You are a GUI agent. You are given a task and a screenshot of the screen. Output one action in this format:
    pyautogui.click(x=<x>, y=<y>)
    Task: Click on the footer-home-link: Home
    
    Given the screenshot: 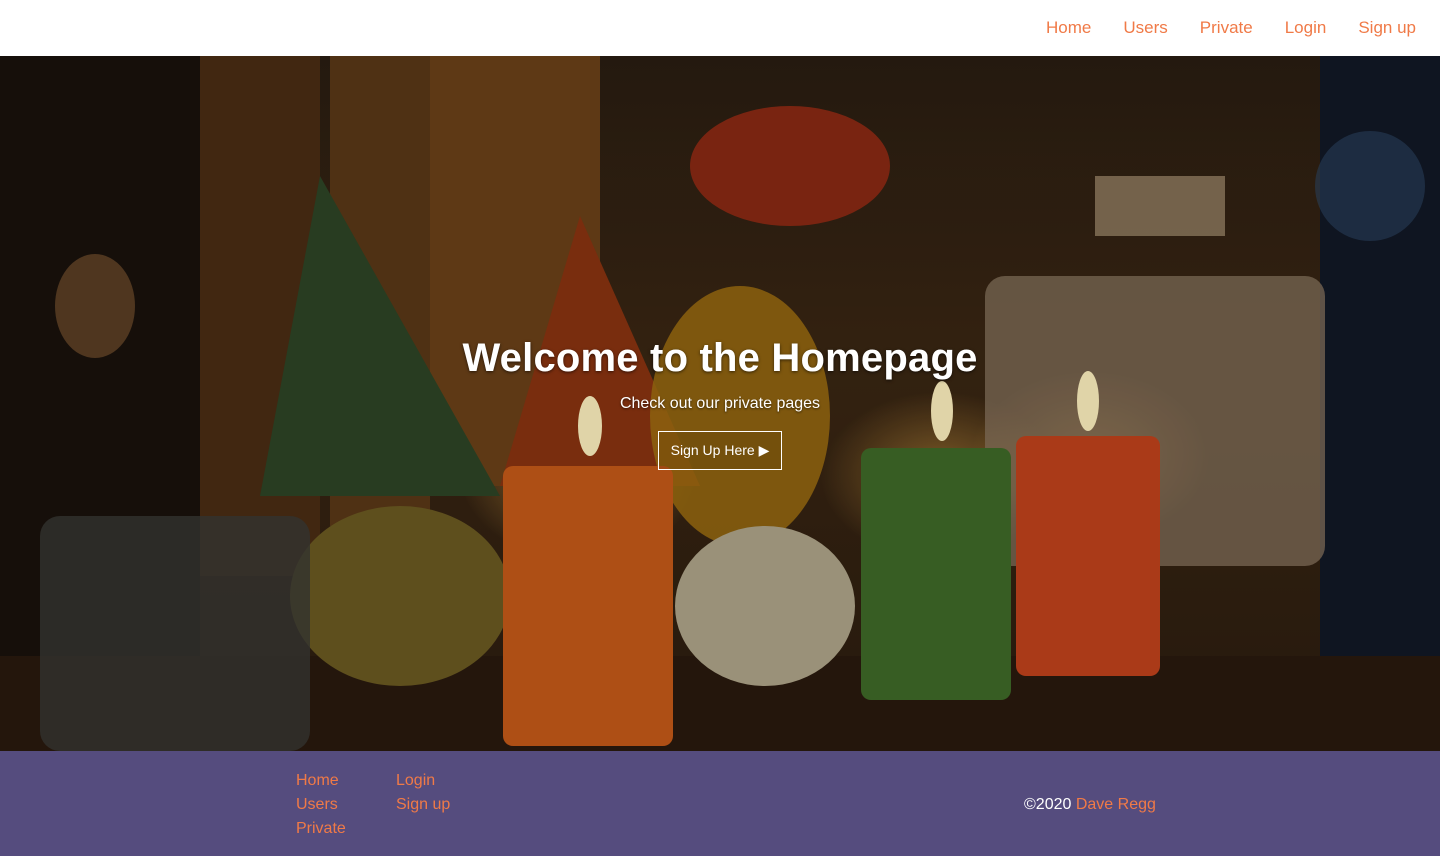 What is the action you would take?
    pyautogui.click(x=321, y=781)
    